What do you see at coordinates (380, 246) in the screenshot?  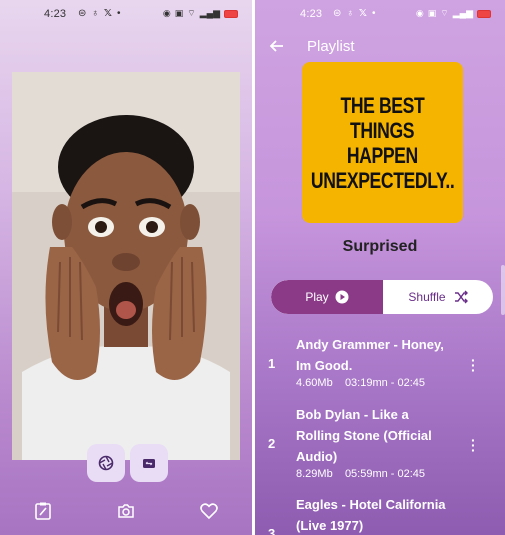 I see `album-name: Surprised` at bounding box center [380, 246].